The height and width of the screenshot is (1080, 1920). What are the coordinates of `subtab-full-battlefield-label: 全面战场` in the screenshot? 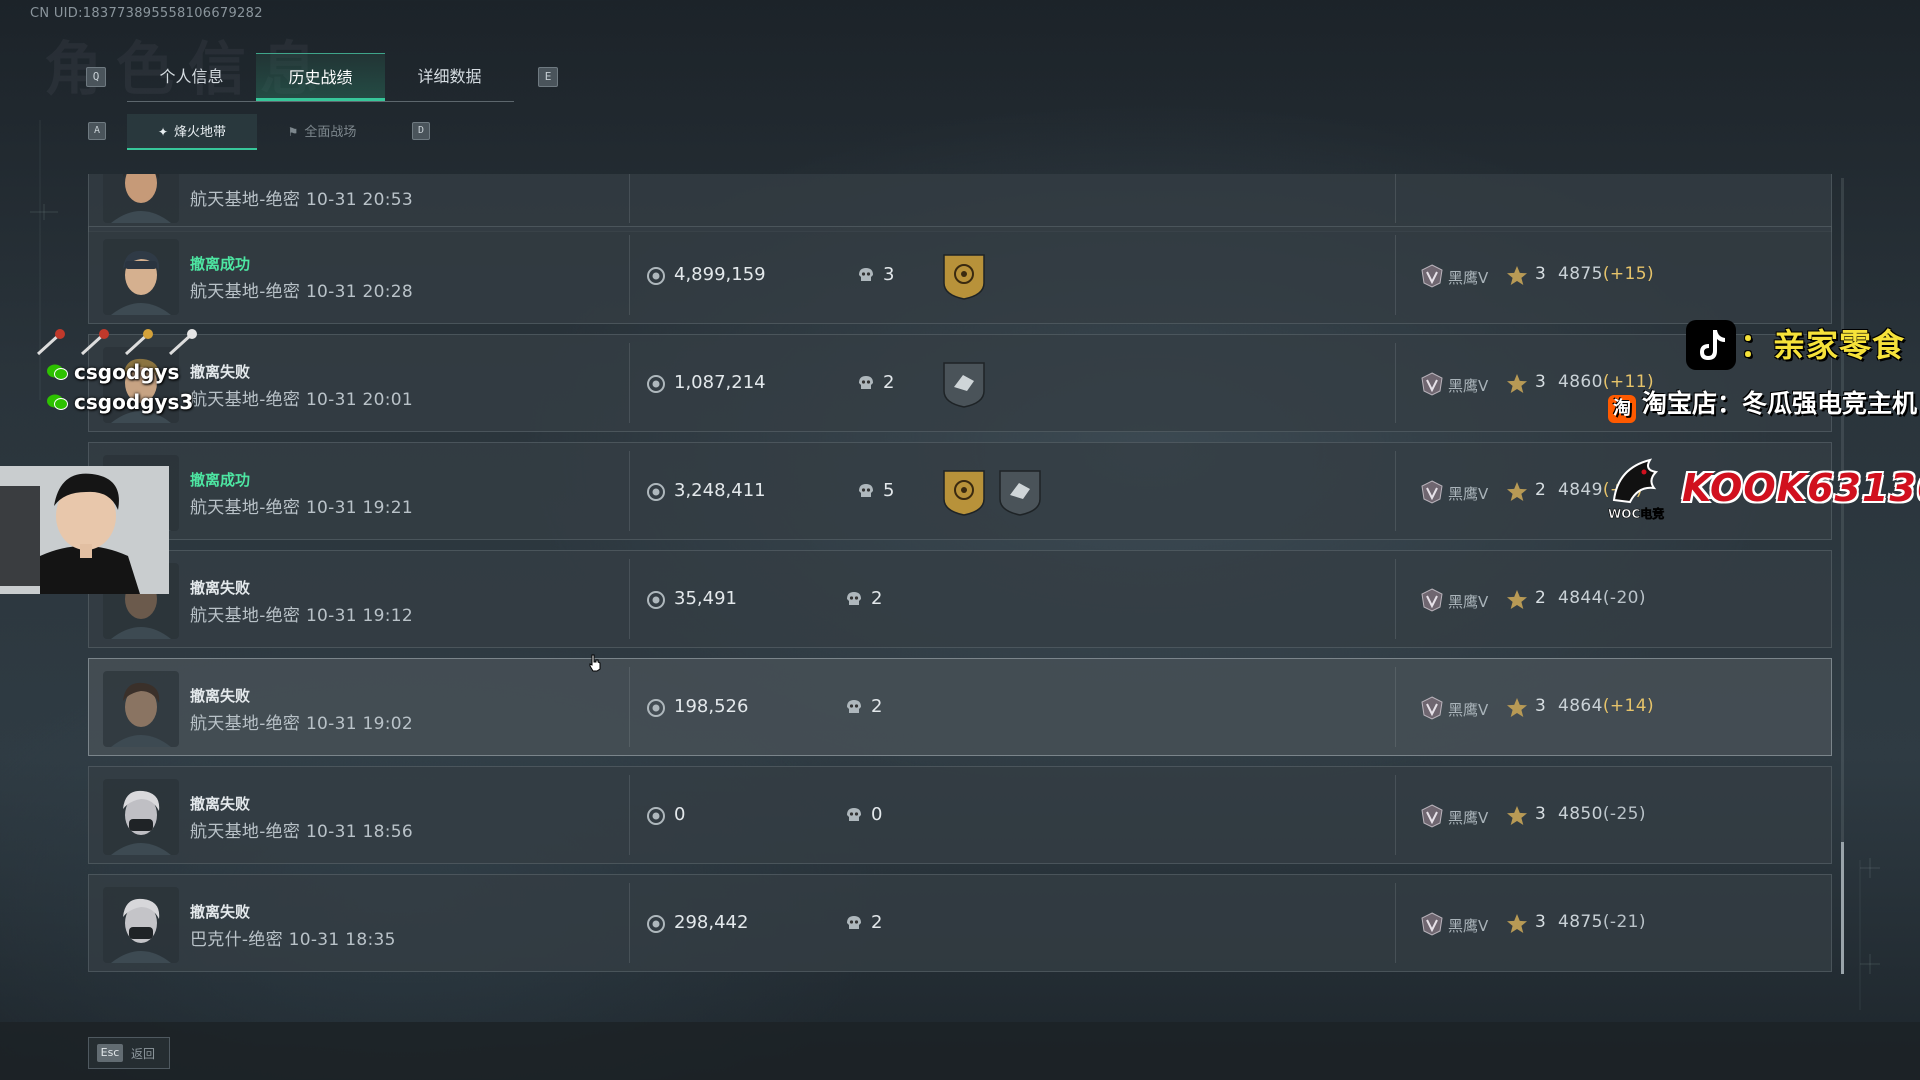 It's located at (330, 132).